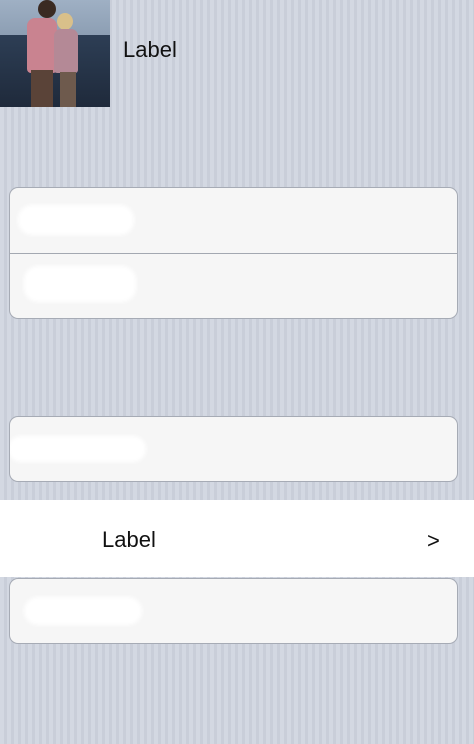 The height and width of the screenshot is (744, 474). Describe the element at coordinates (237, 538) in the screenshot. I see `nav-row: Label >` at that location.